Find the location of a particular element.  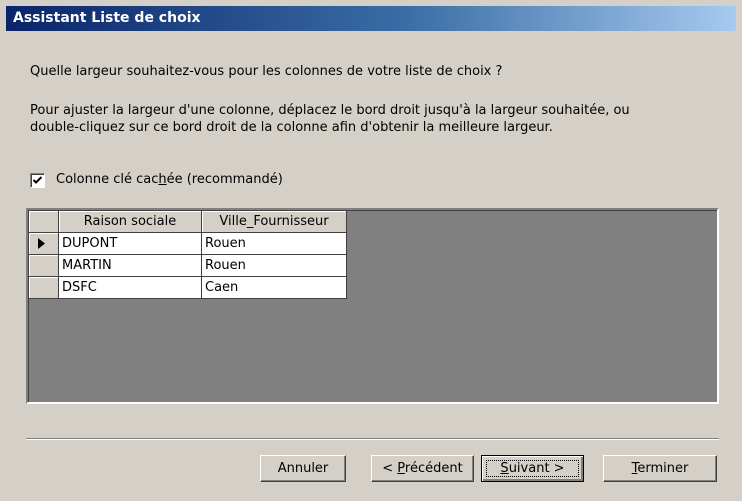

checkmark-icon is located at coordinates (37, 180).